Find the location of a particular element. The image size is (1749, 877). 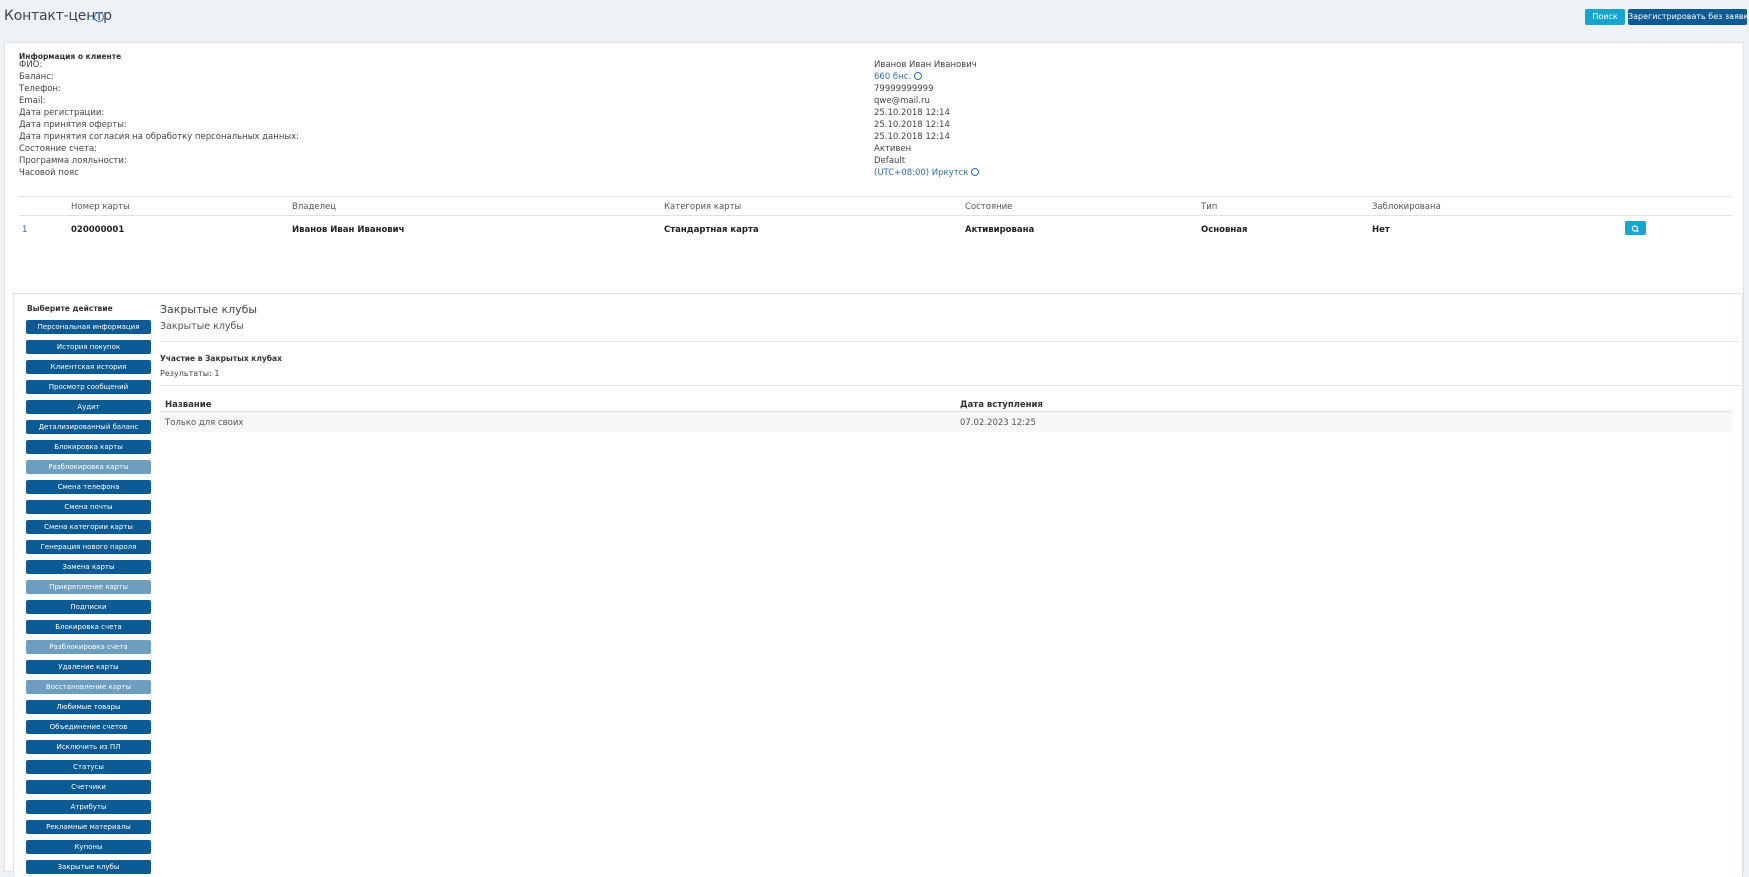

search-icon is located at coordinates (1635, 229).